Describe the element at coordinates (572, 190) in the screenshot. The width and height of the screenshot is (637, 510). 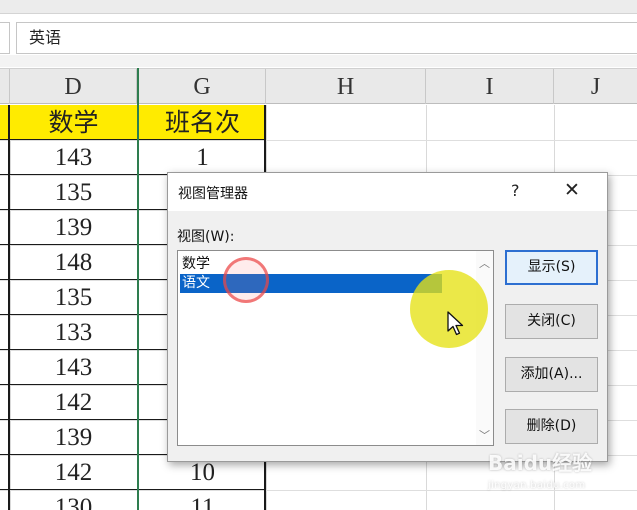
I see `close-icon: ✕` at that location.